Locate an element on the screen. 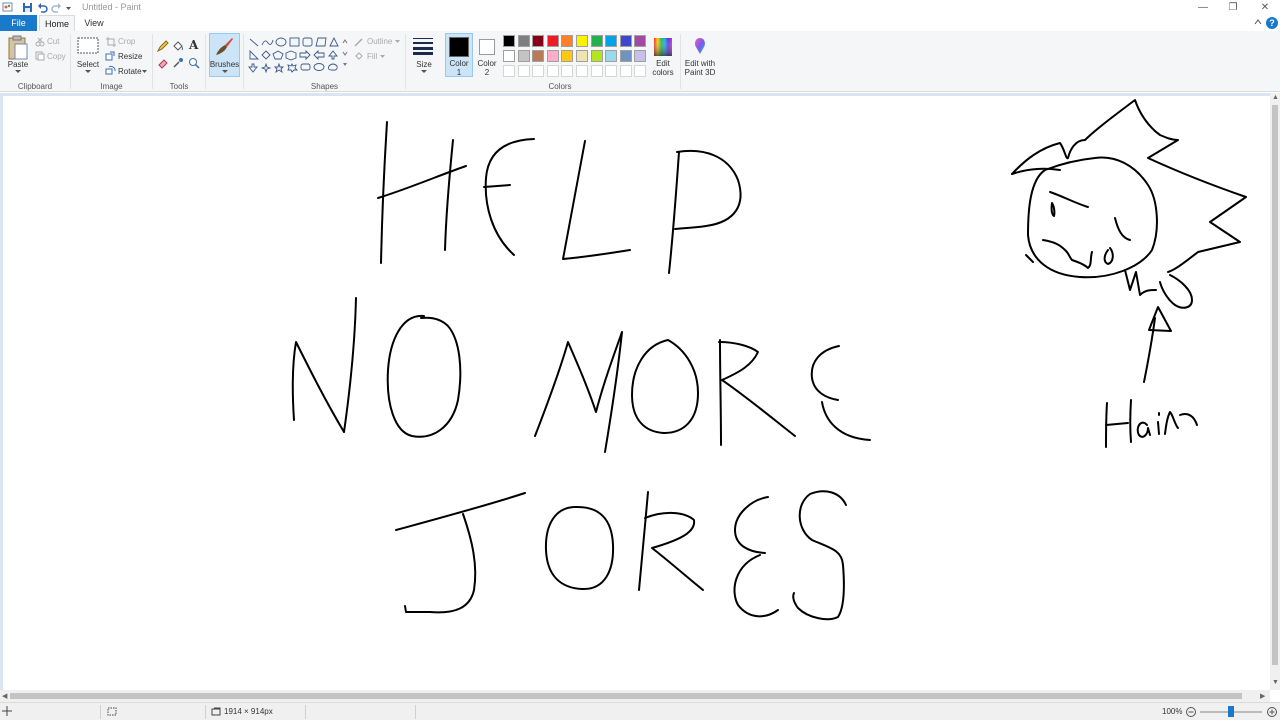  magnifier-icon is located at coordinates (194, 63).